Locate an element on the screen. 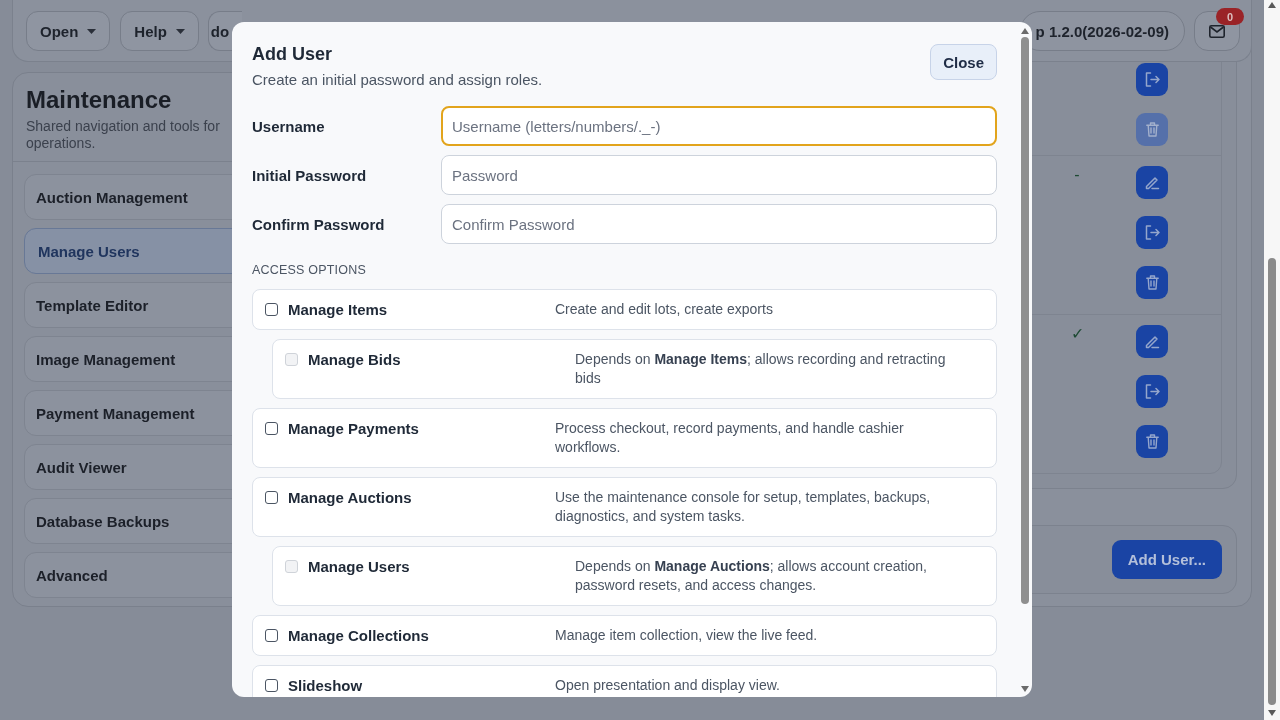 The width and height of the screenshot is (1280, 720). table-cell-text: ✓ is located at coordinates (1077, 334).